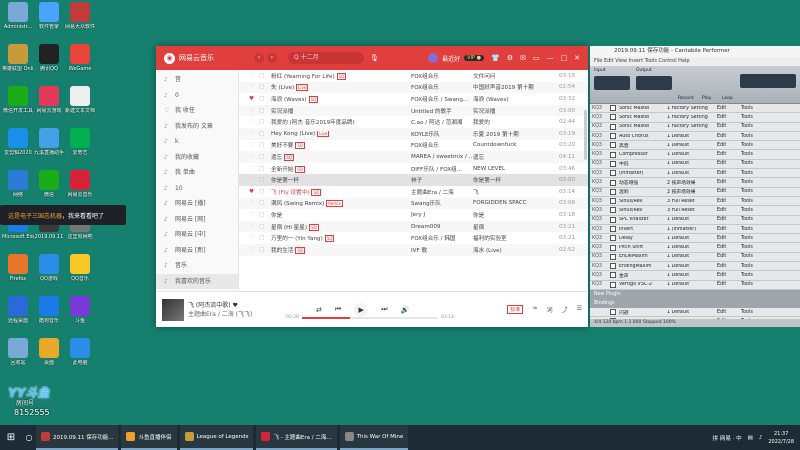  What do you see at coordinates (197, 266) in the screenshot?
I see `sidebar-item: ♪ 音乐` at bounding box center [197, 266].